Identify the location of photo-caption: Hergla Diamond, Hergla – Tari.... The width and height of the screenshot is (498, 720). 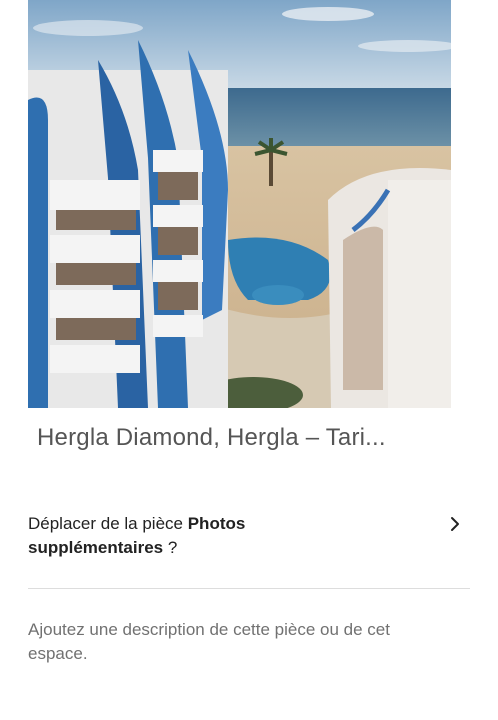
(211, 437).